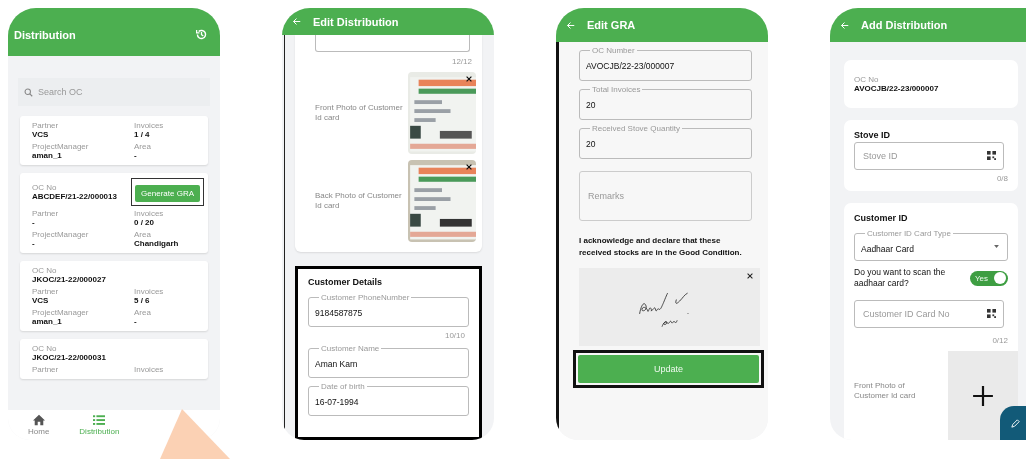 The width and height of the screenshot is (1026, 459). I want to click on text-field: OC Number AVOCJB/22-23/000007, so click(665, 63).